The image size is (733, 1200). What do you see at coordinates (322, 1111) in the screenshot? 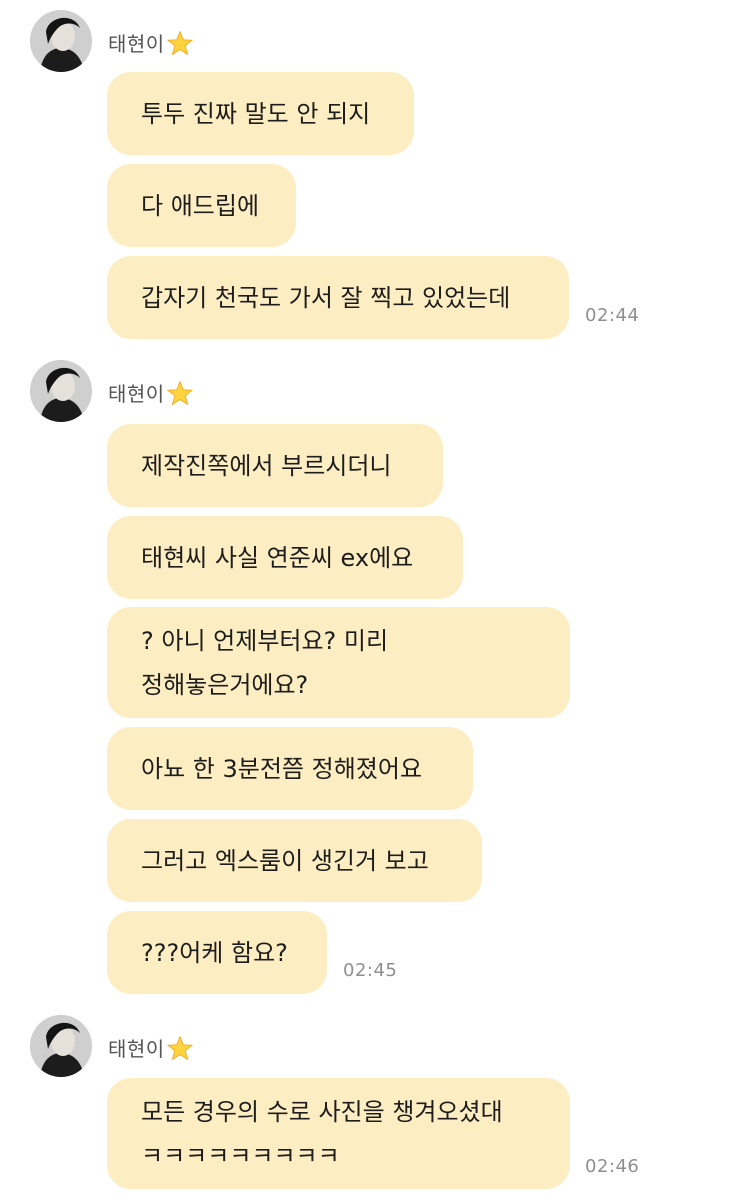
I see `message-text: 모든 경우의 수로 사진을 챙겨오셨대` at bounding box center [322, 1111].